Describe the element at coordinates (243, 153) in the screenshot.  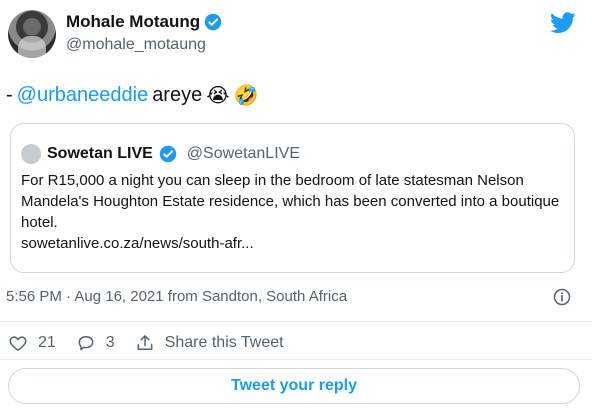
I see `quote-author-handle: @SowetanLIVE` at that location.